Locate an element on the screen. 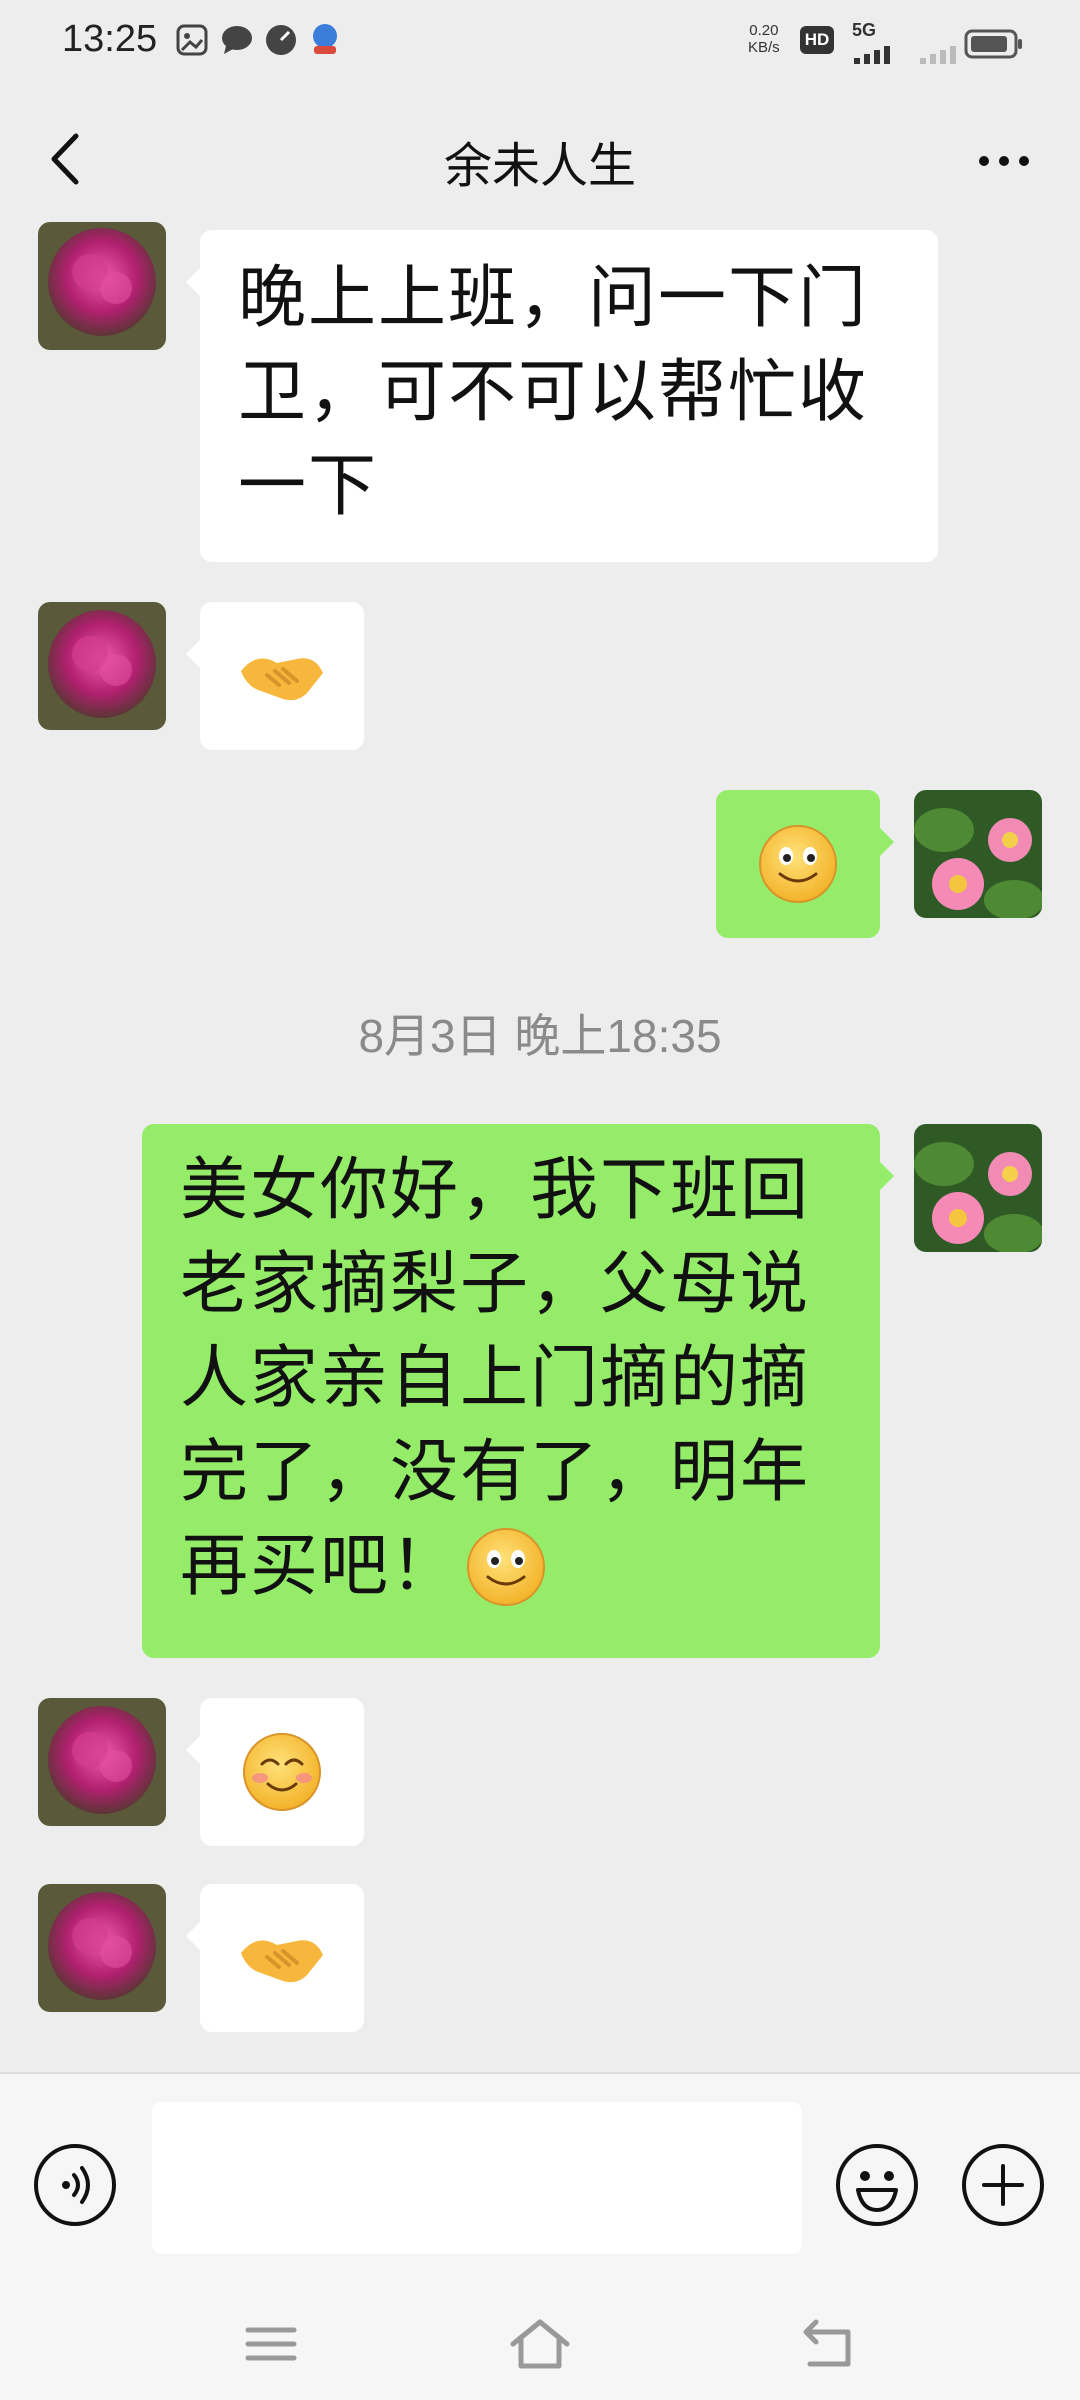  signal-icon is located at coordinates (872, 55).